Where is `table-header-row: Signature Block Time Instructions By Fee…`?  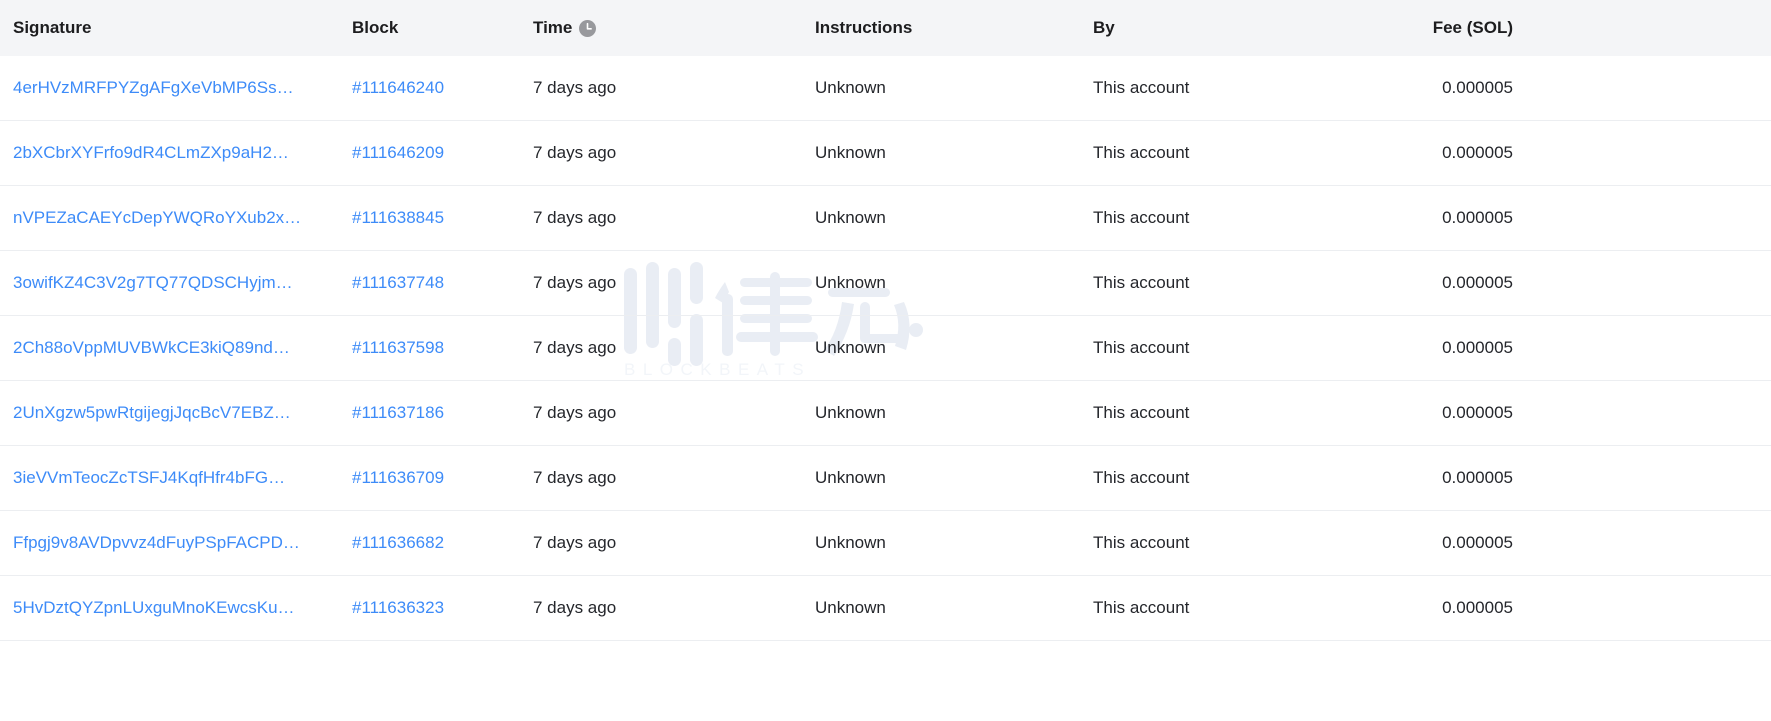 table-header-row: Signature Block Time Instructions By Fee… is located at coordinates (885, 28).